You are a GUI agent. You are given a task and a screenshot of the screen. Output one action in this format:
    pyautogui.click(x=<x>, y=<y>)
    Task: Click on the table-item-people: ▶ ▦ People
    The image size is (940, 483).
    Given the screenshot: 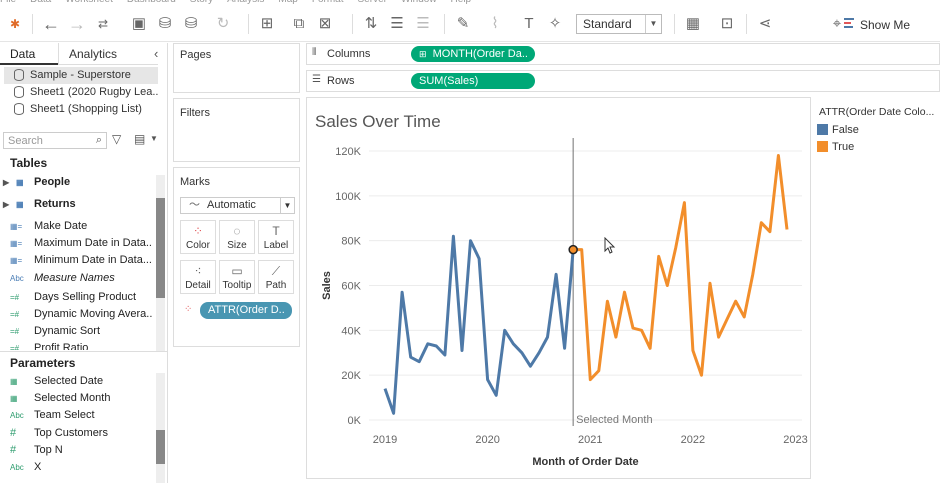 What is the action you would take?
    pyautogui.click(x=76, y=182)
    